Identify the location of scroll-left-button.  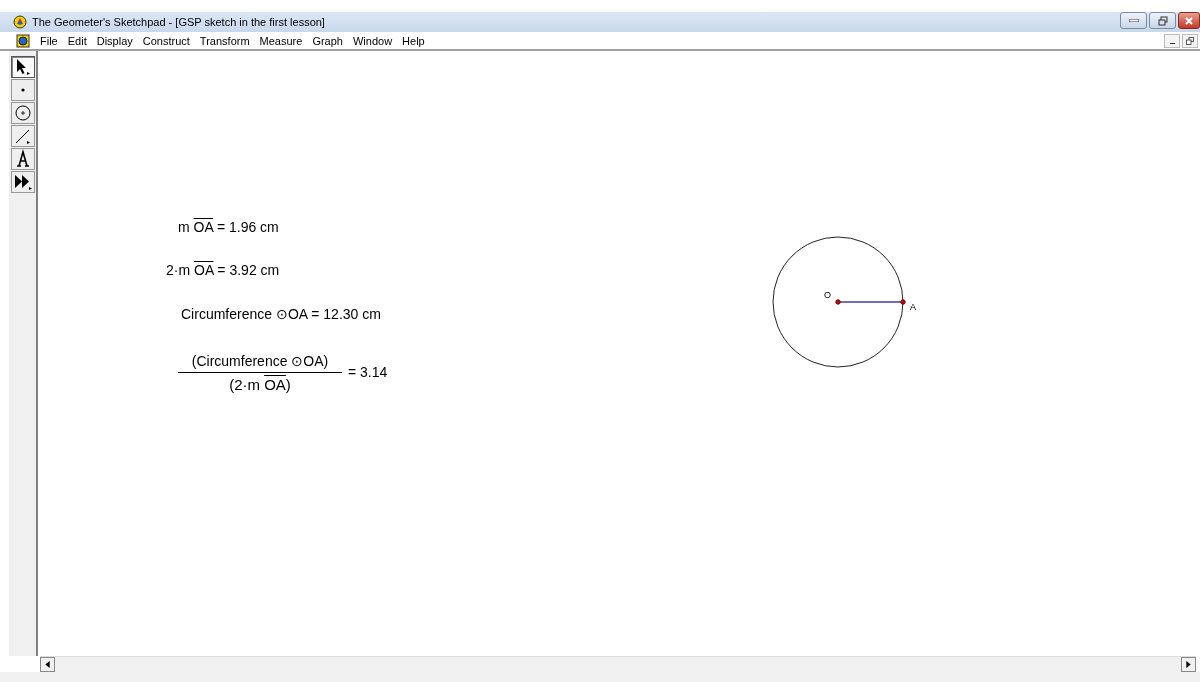
(47, 664).